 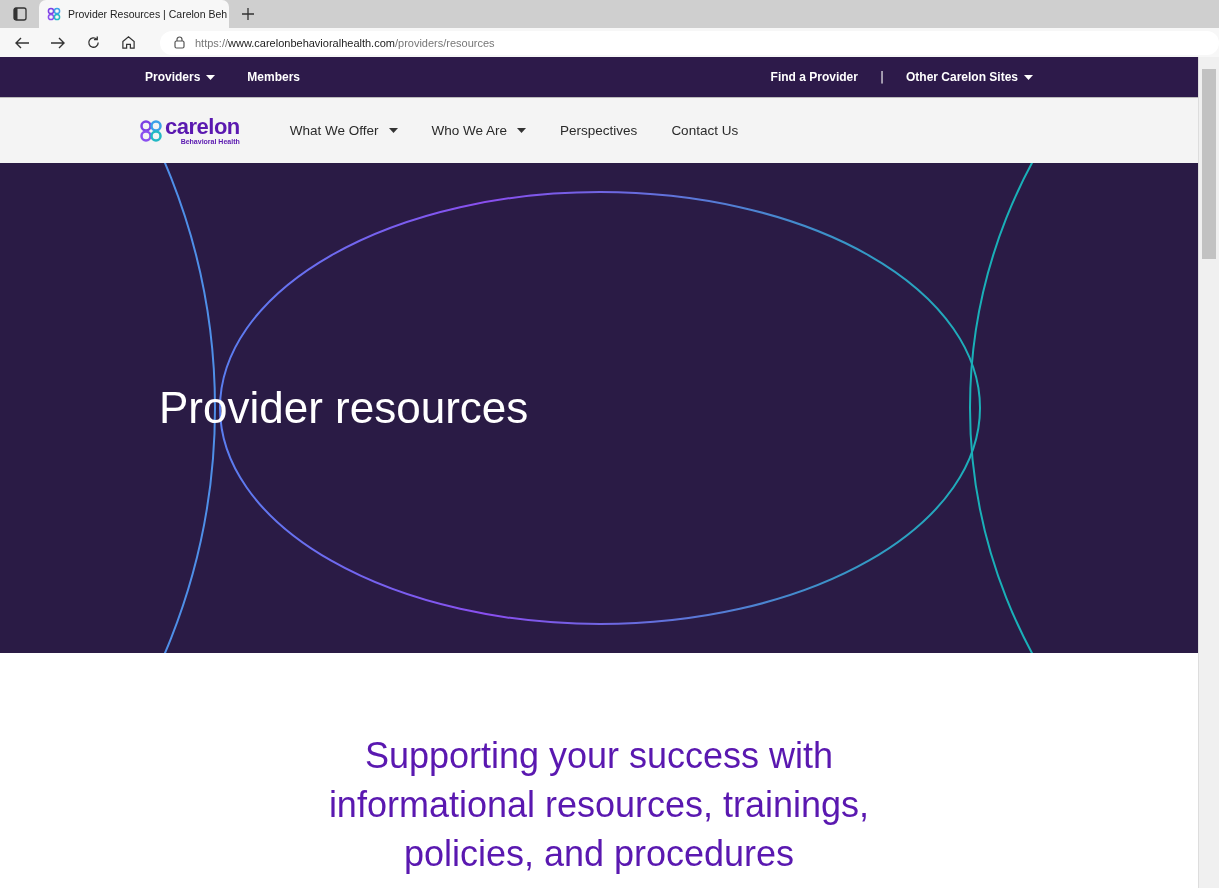 I want to click on site-logo-icon, so click(x=54, y=14).